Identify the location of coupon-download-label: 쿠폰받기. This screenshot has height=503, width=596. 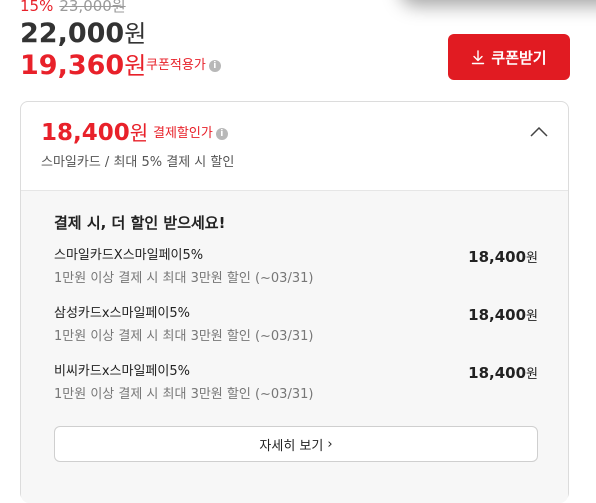
(519, 57).